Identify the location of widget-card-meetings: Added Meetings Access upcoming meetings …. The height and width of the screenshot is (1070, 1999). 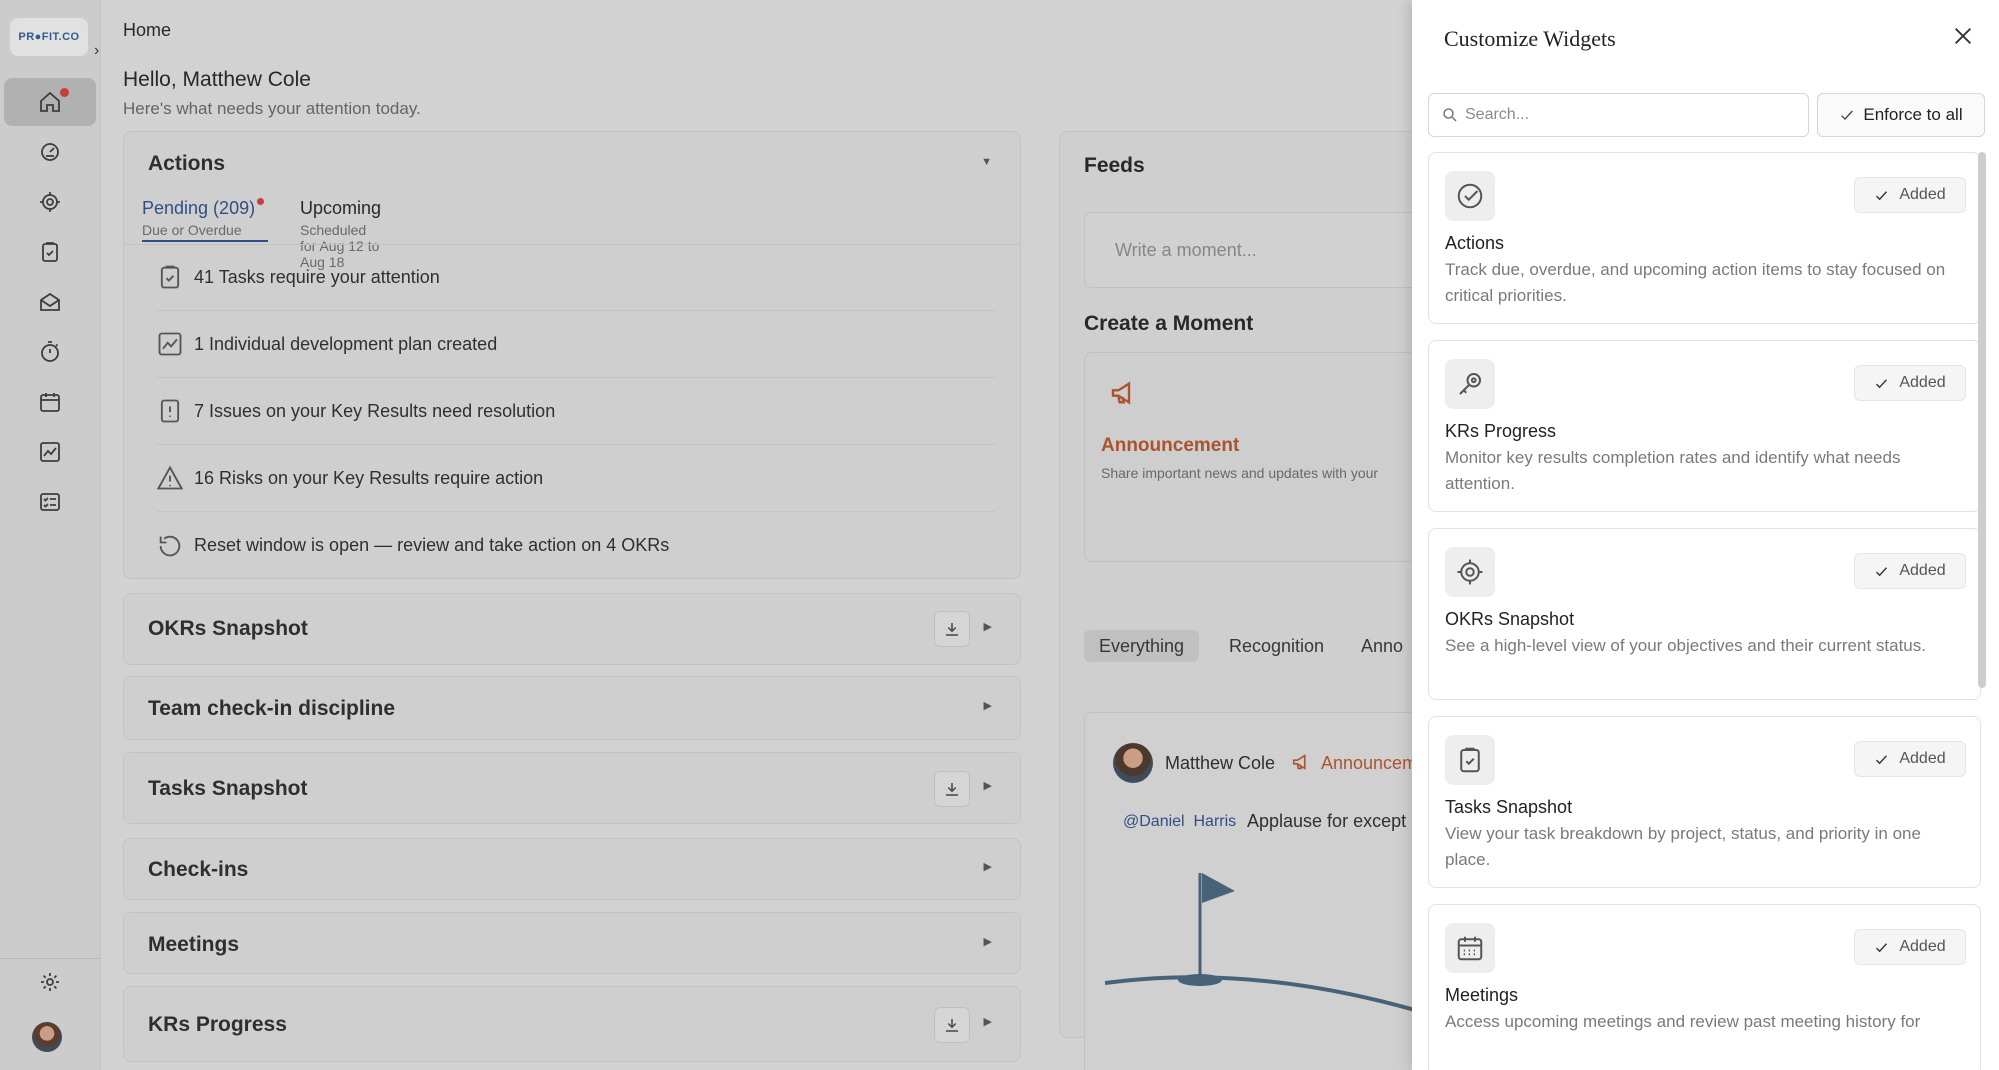
(1704, 987).